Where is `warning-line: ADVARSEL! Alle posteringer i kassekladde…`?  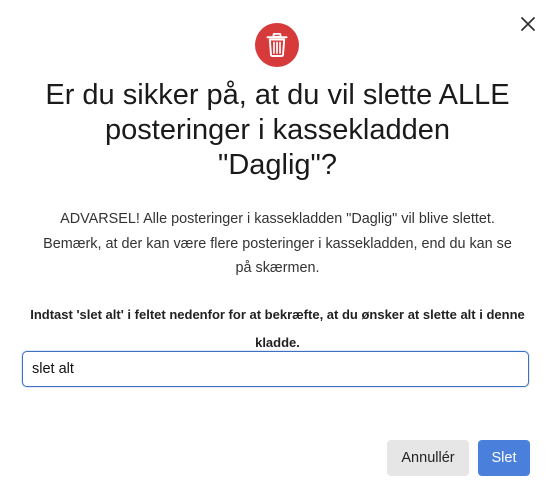
warning-line: ADVARSEL! Alle posteringer i kassekladde… is located at coordinates (277, 219).